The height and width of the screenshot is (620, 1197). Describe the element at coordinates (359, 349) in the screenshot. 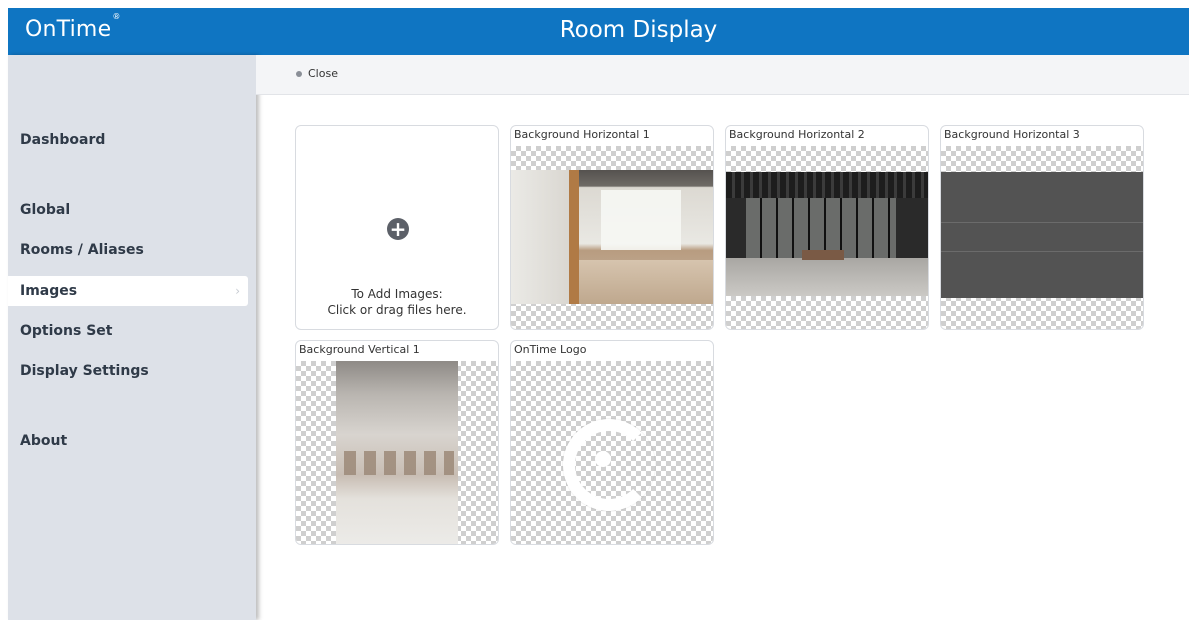

I see `image-card-title: Background Vertical 1` at that location.